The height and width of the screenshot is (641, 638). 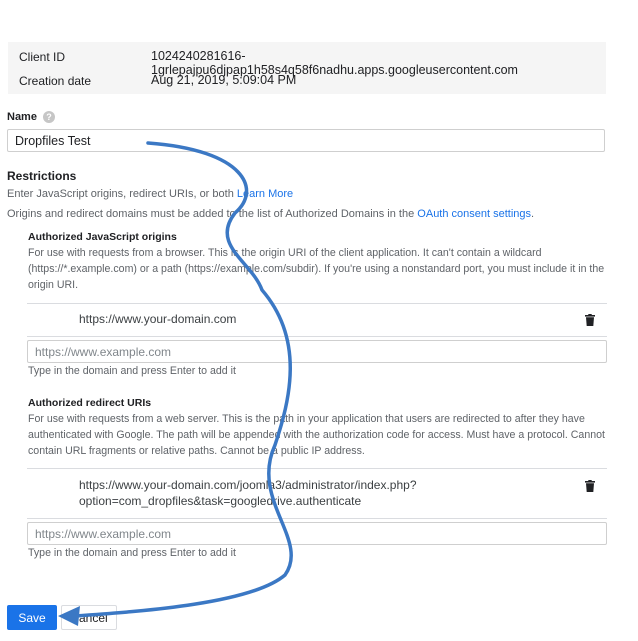 What do you see at coordinates (22, 117) in the screenshot?
I see `name-label: Name` at bounding box center [22, 117].